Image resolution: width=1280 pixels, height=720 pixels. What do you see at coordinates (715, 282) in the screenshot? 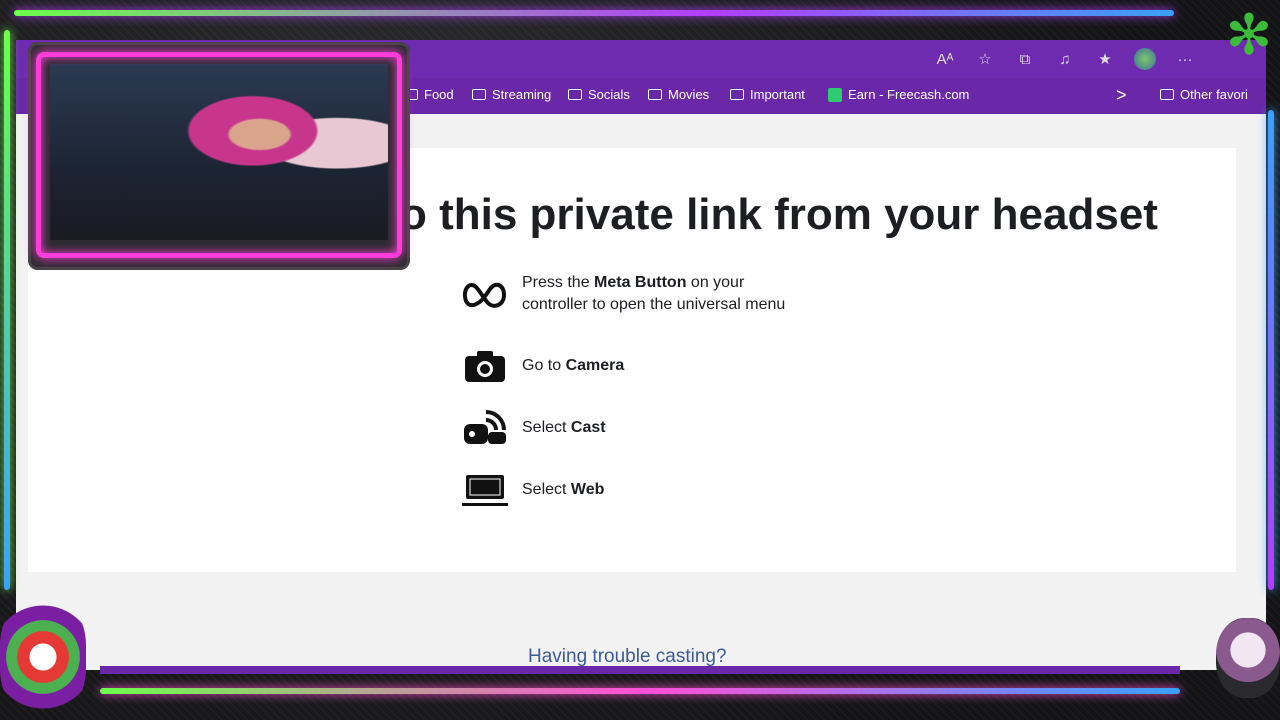
I see `step-text-post: on your` at bounding box center [715, 282].